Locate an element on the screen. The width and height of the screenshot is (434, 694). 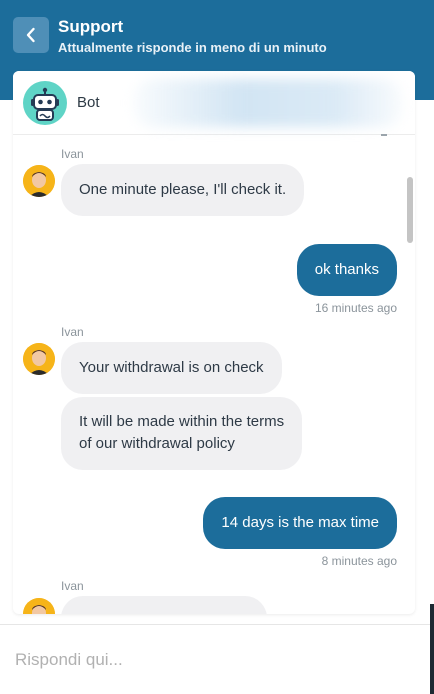
agent-name: Bot is located at coordinates (88, 102).